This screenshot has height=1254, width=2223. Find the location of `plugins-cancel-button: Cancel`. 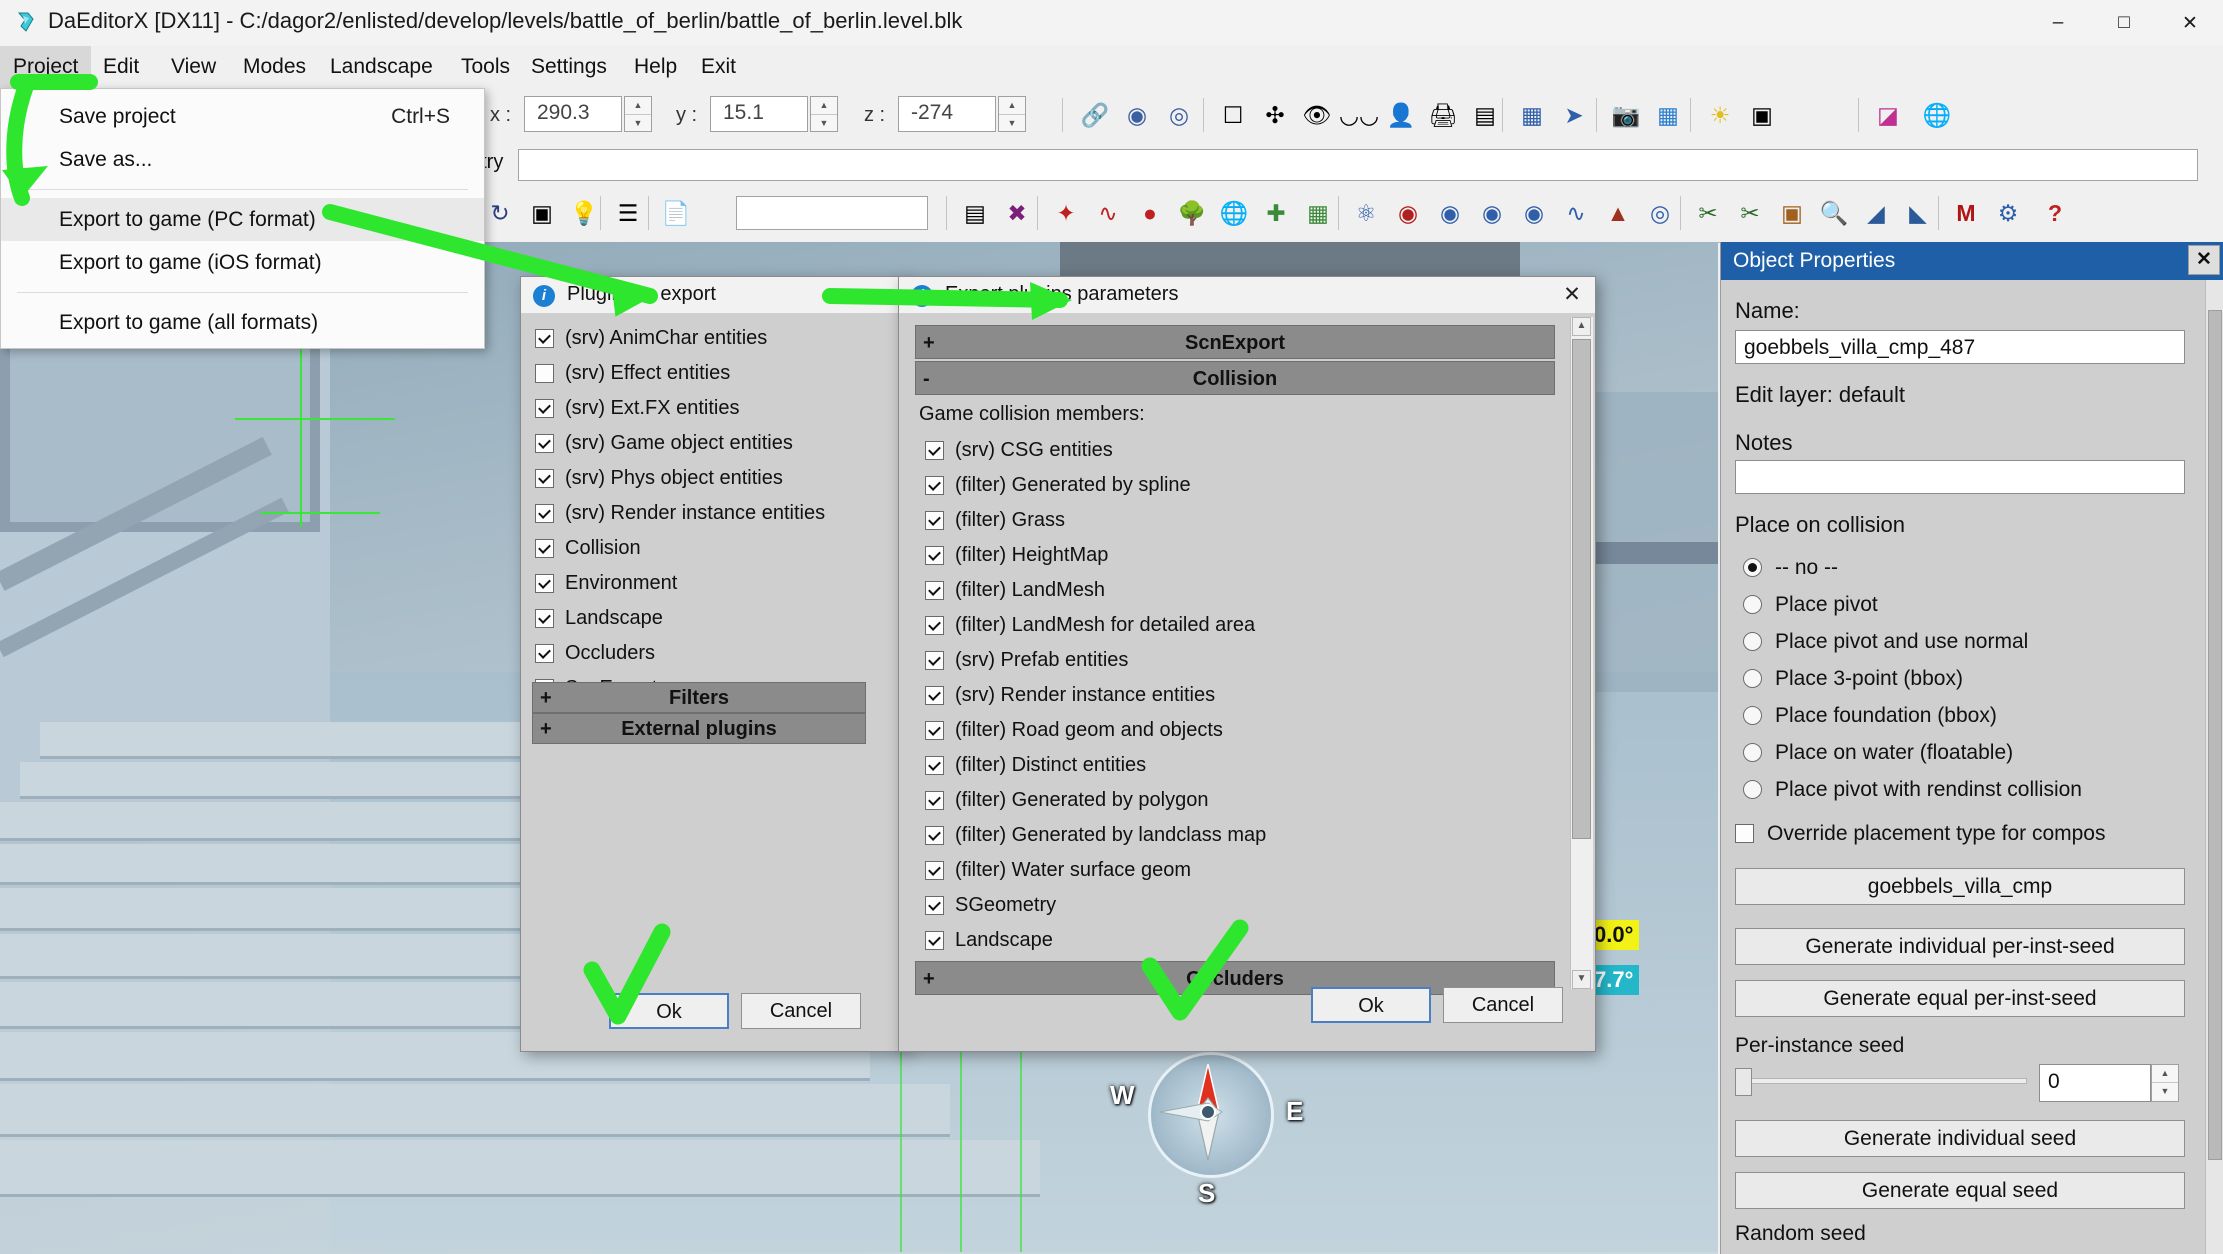

plugins-cancel-button: Cancel is located at coordinates (801, 1011).